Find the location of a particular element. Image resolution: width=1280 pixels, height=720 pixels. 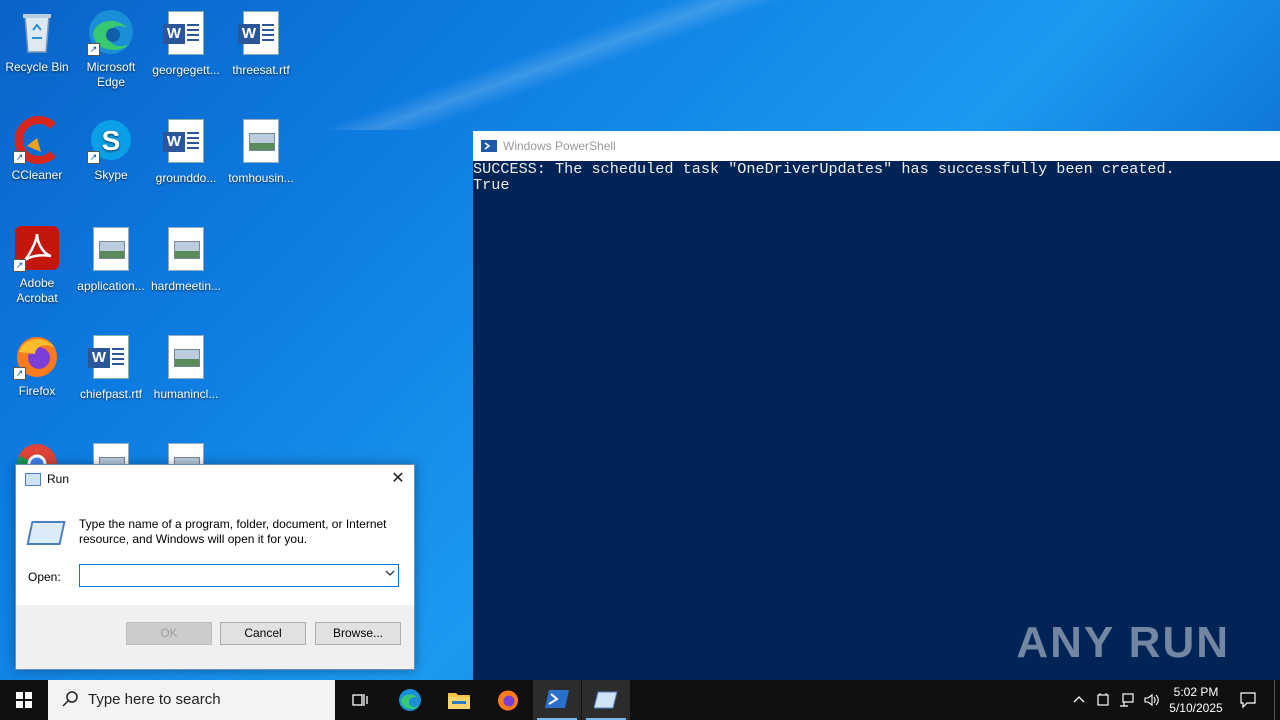

run-title-bar: Run ✕ is located at coordinates (215, 479).